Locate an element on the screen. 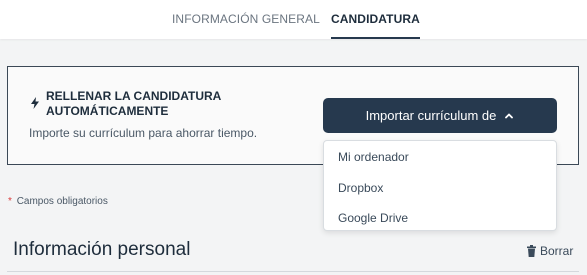  tab-candidatura: CANDIDATURA is located at coordinates (375, 25).